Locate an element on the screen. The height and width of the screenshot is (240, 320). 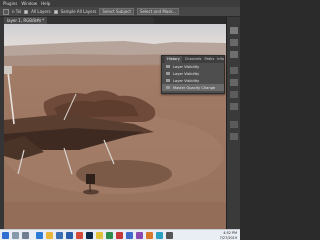
menu-item-plugins: Plugins is located at coordinates (10, 3).